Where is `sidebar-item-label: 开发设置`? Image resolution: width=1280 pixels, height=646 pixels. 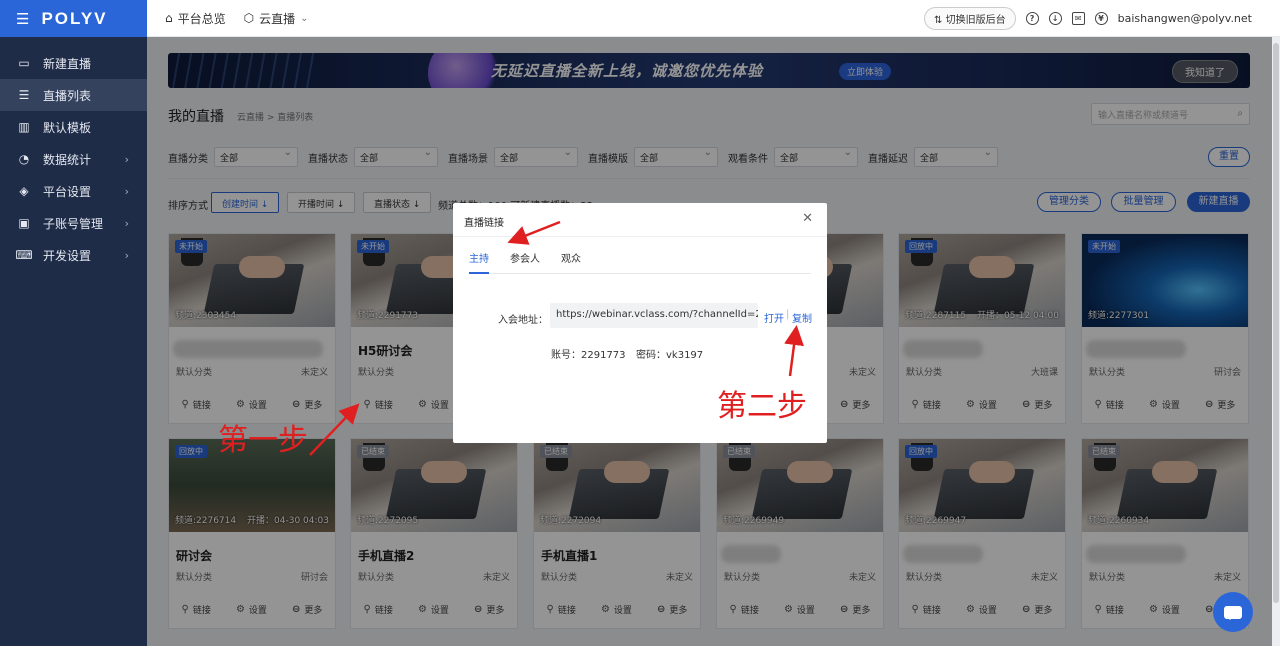 sidebar-item-label: 开发设置 is located at coordinates (67, 255).